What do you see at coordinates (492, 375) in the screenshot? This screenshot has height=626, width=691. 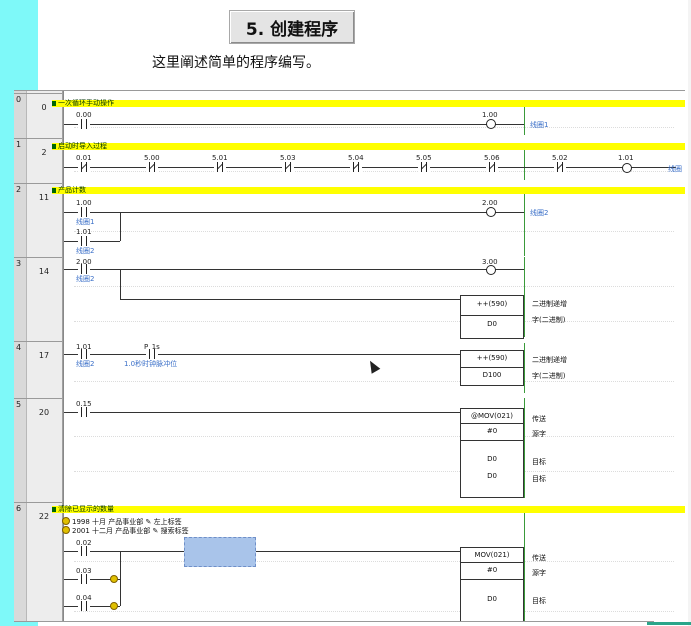 I see `function-operand: D100` at bounding box center [492, 375].